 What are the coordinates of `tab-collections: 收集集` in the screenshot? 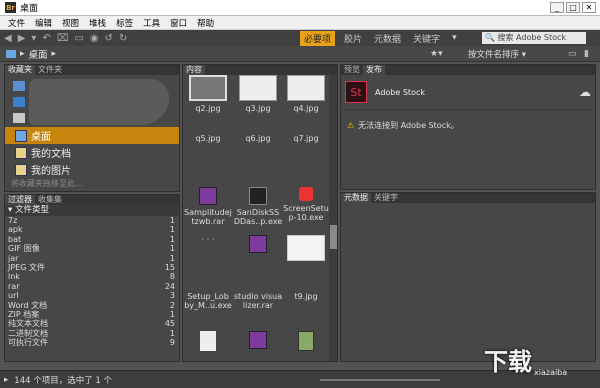 It's located at (50, 200).